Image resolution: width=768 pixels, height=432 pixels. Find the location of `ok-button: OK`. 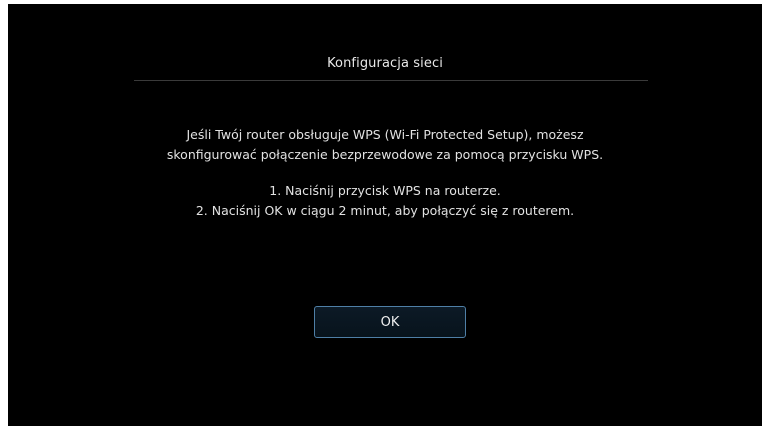

ok-button: OK is located at coordinates (390, 322).